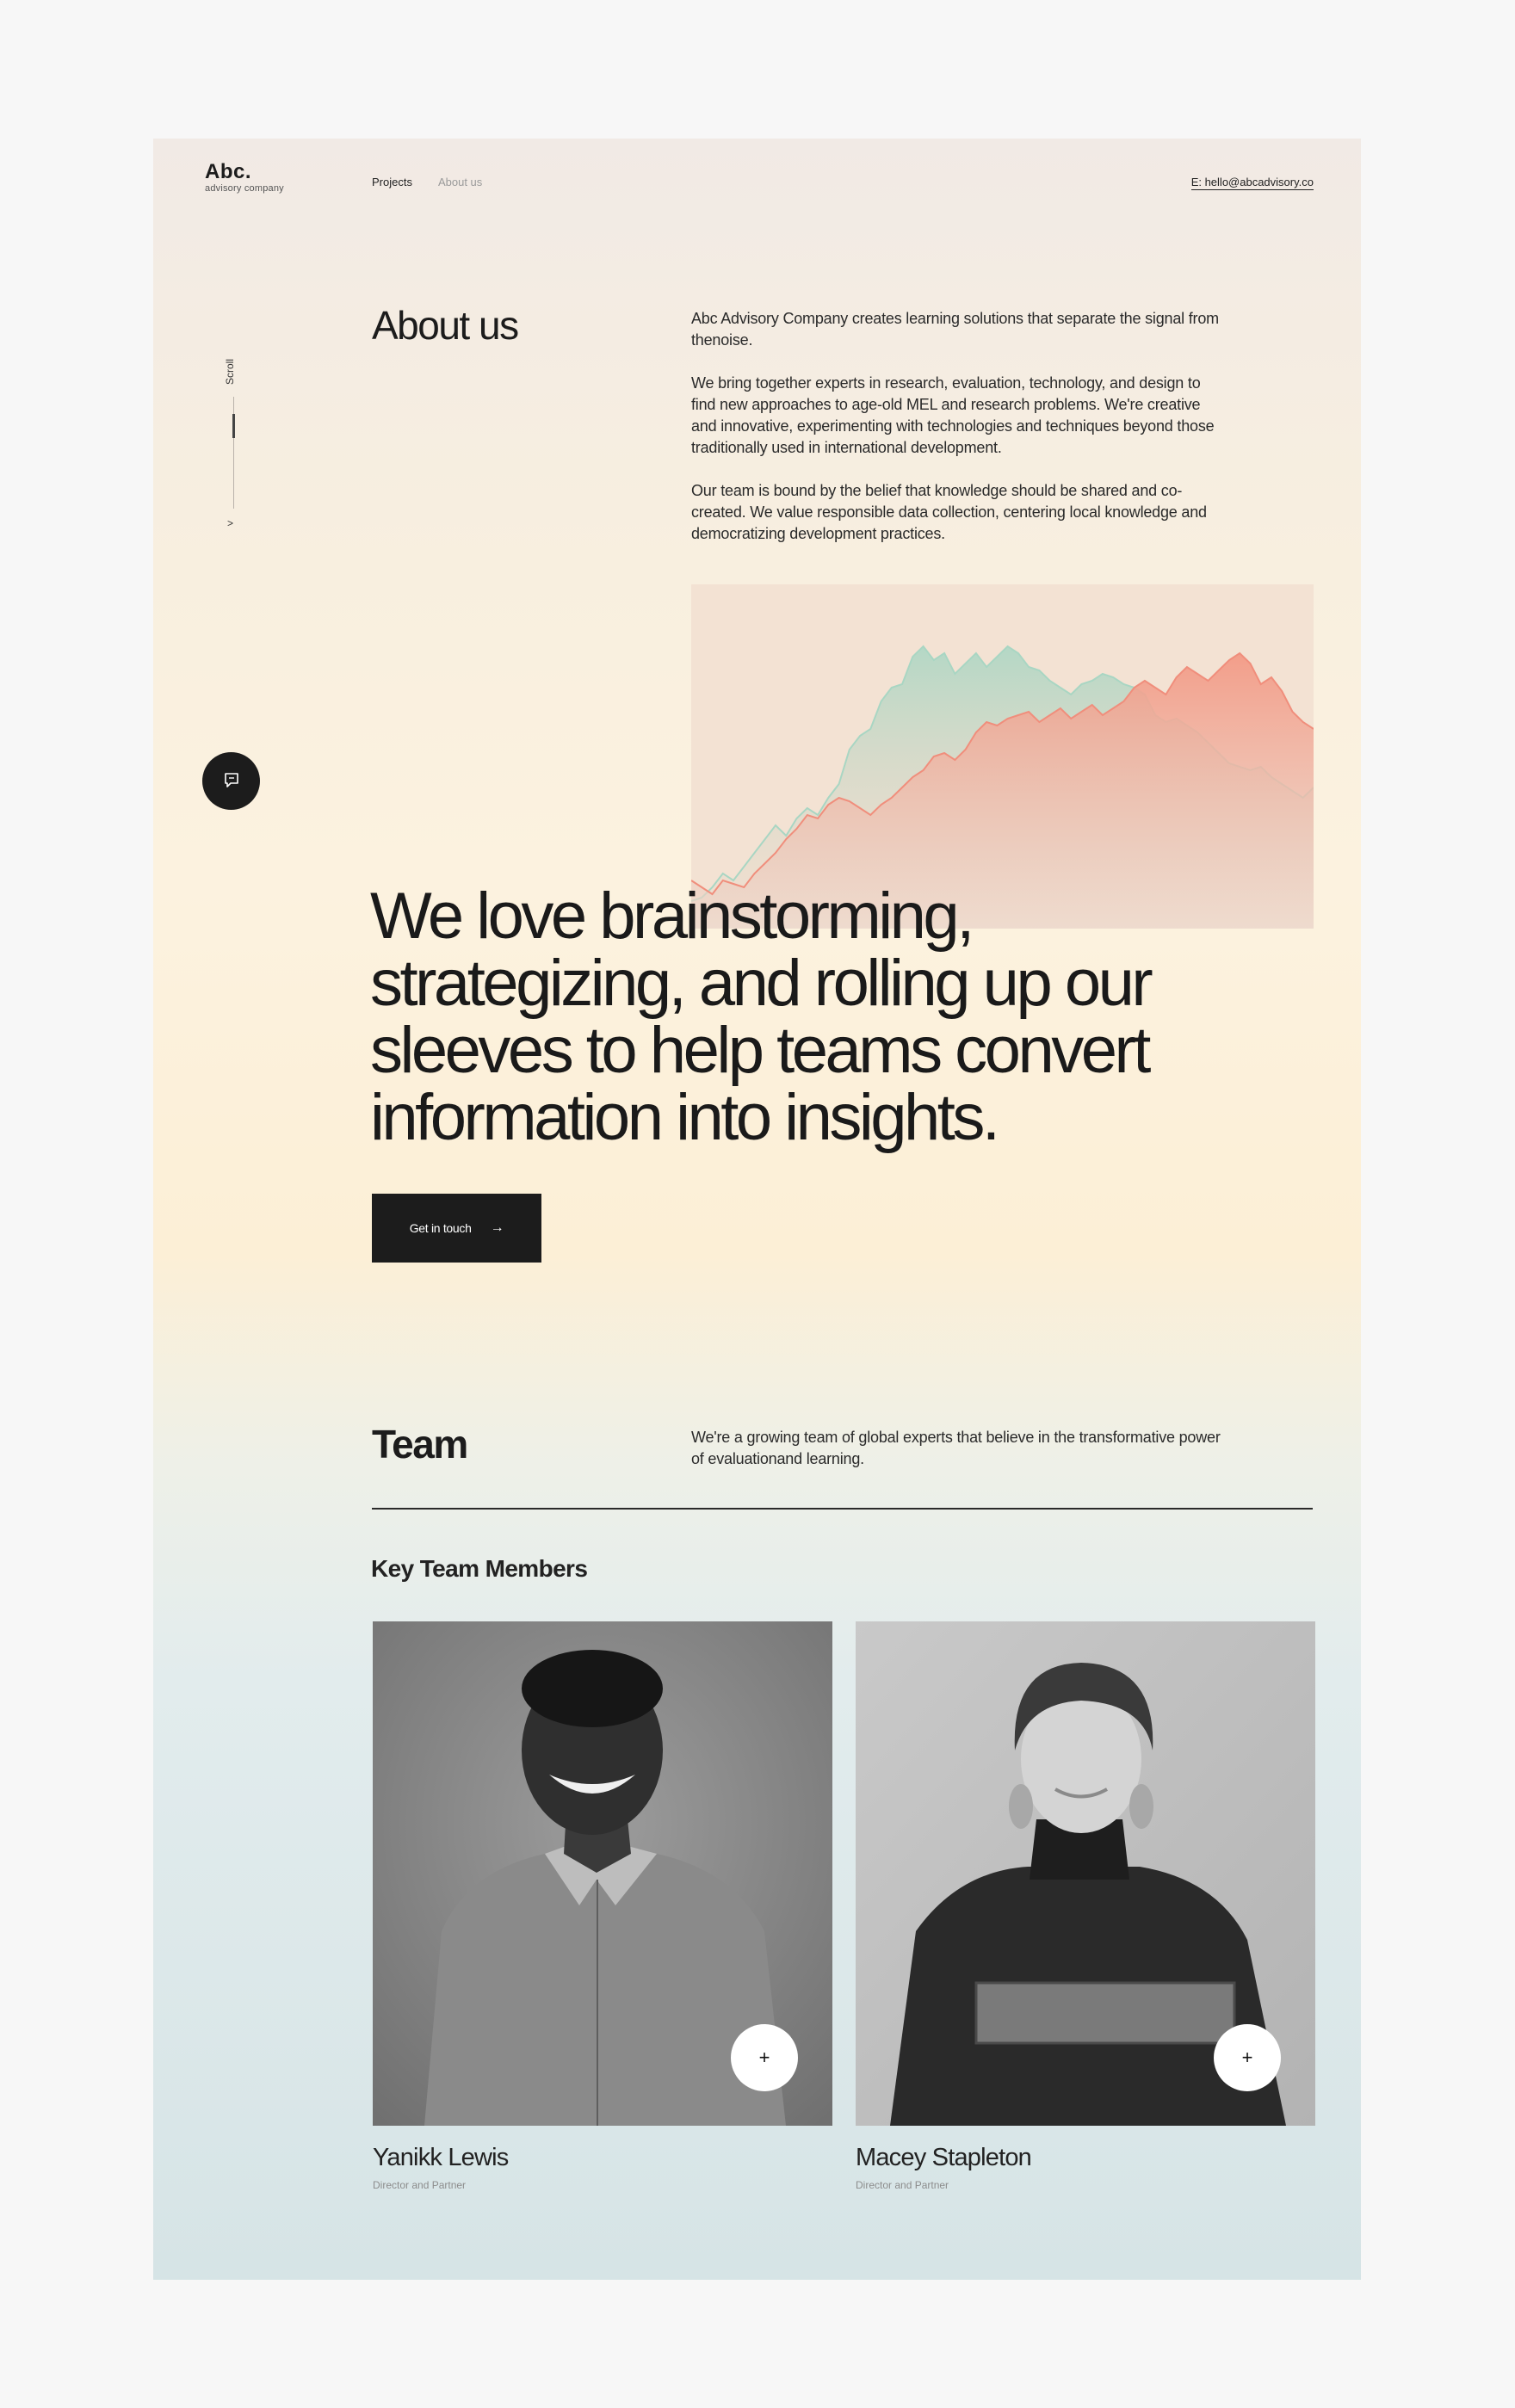 The width and height of the screenshot is (1515, 2408). I want to click on scroll-label-wrap: Scroll, so click(234, 371).